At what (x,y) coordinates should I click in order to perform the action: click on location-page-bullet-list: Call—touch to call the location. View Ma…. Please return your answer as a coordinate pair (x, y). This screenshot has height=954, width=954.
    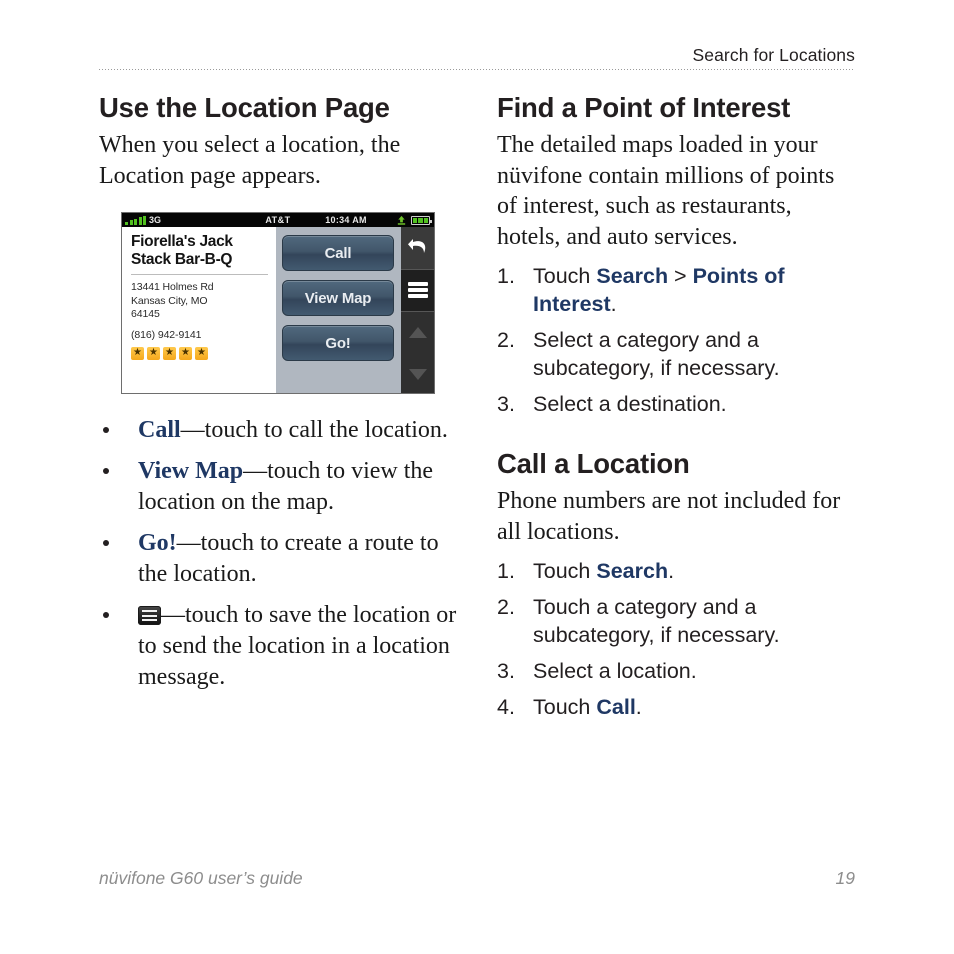
    Looking at the image, I should click on (280, 554).